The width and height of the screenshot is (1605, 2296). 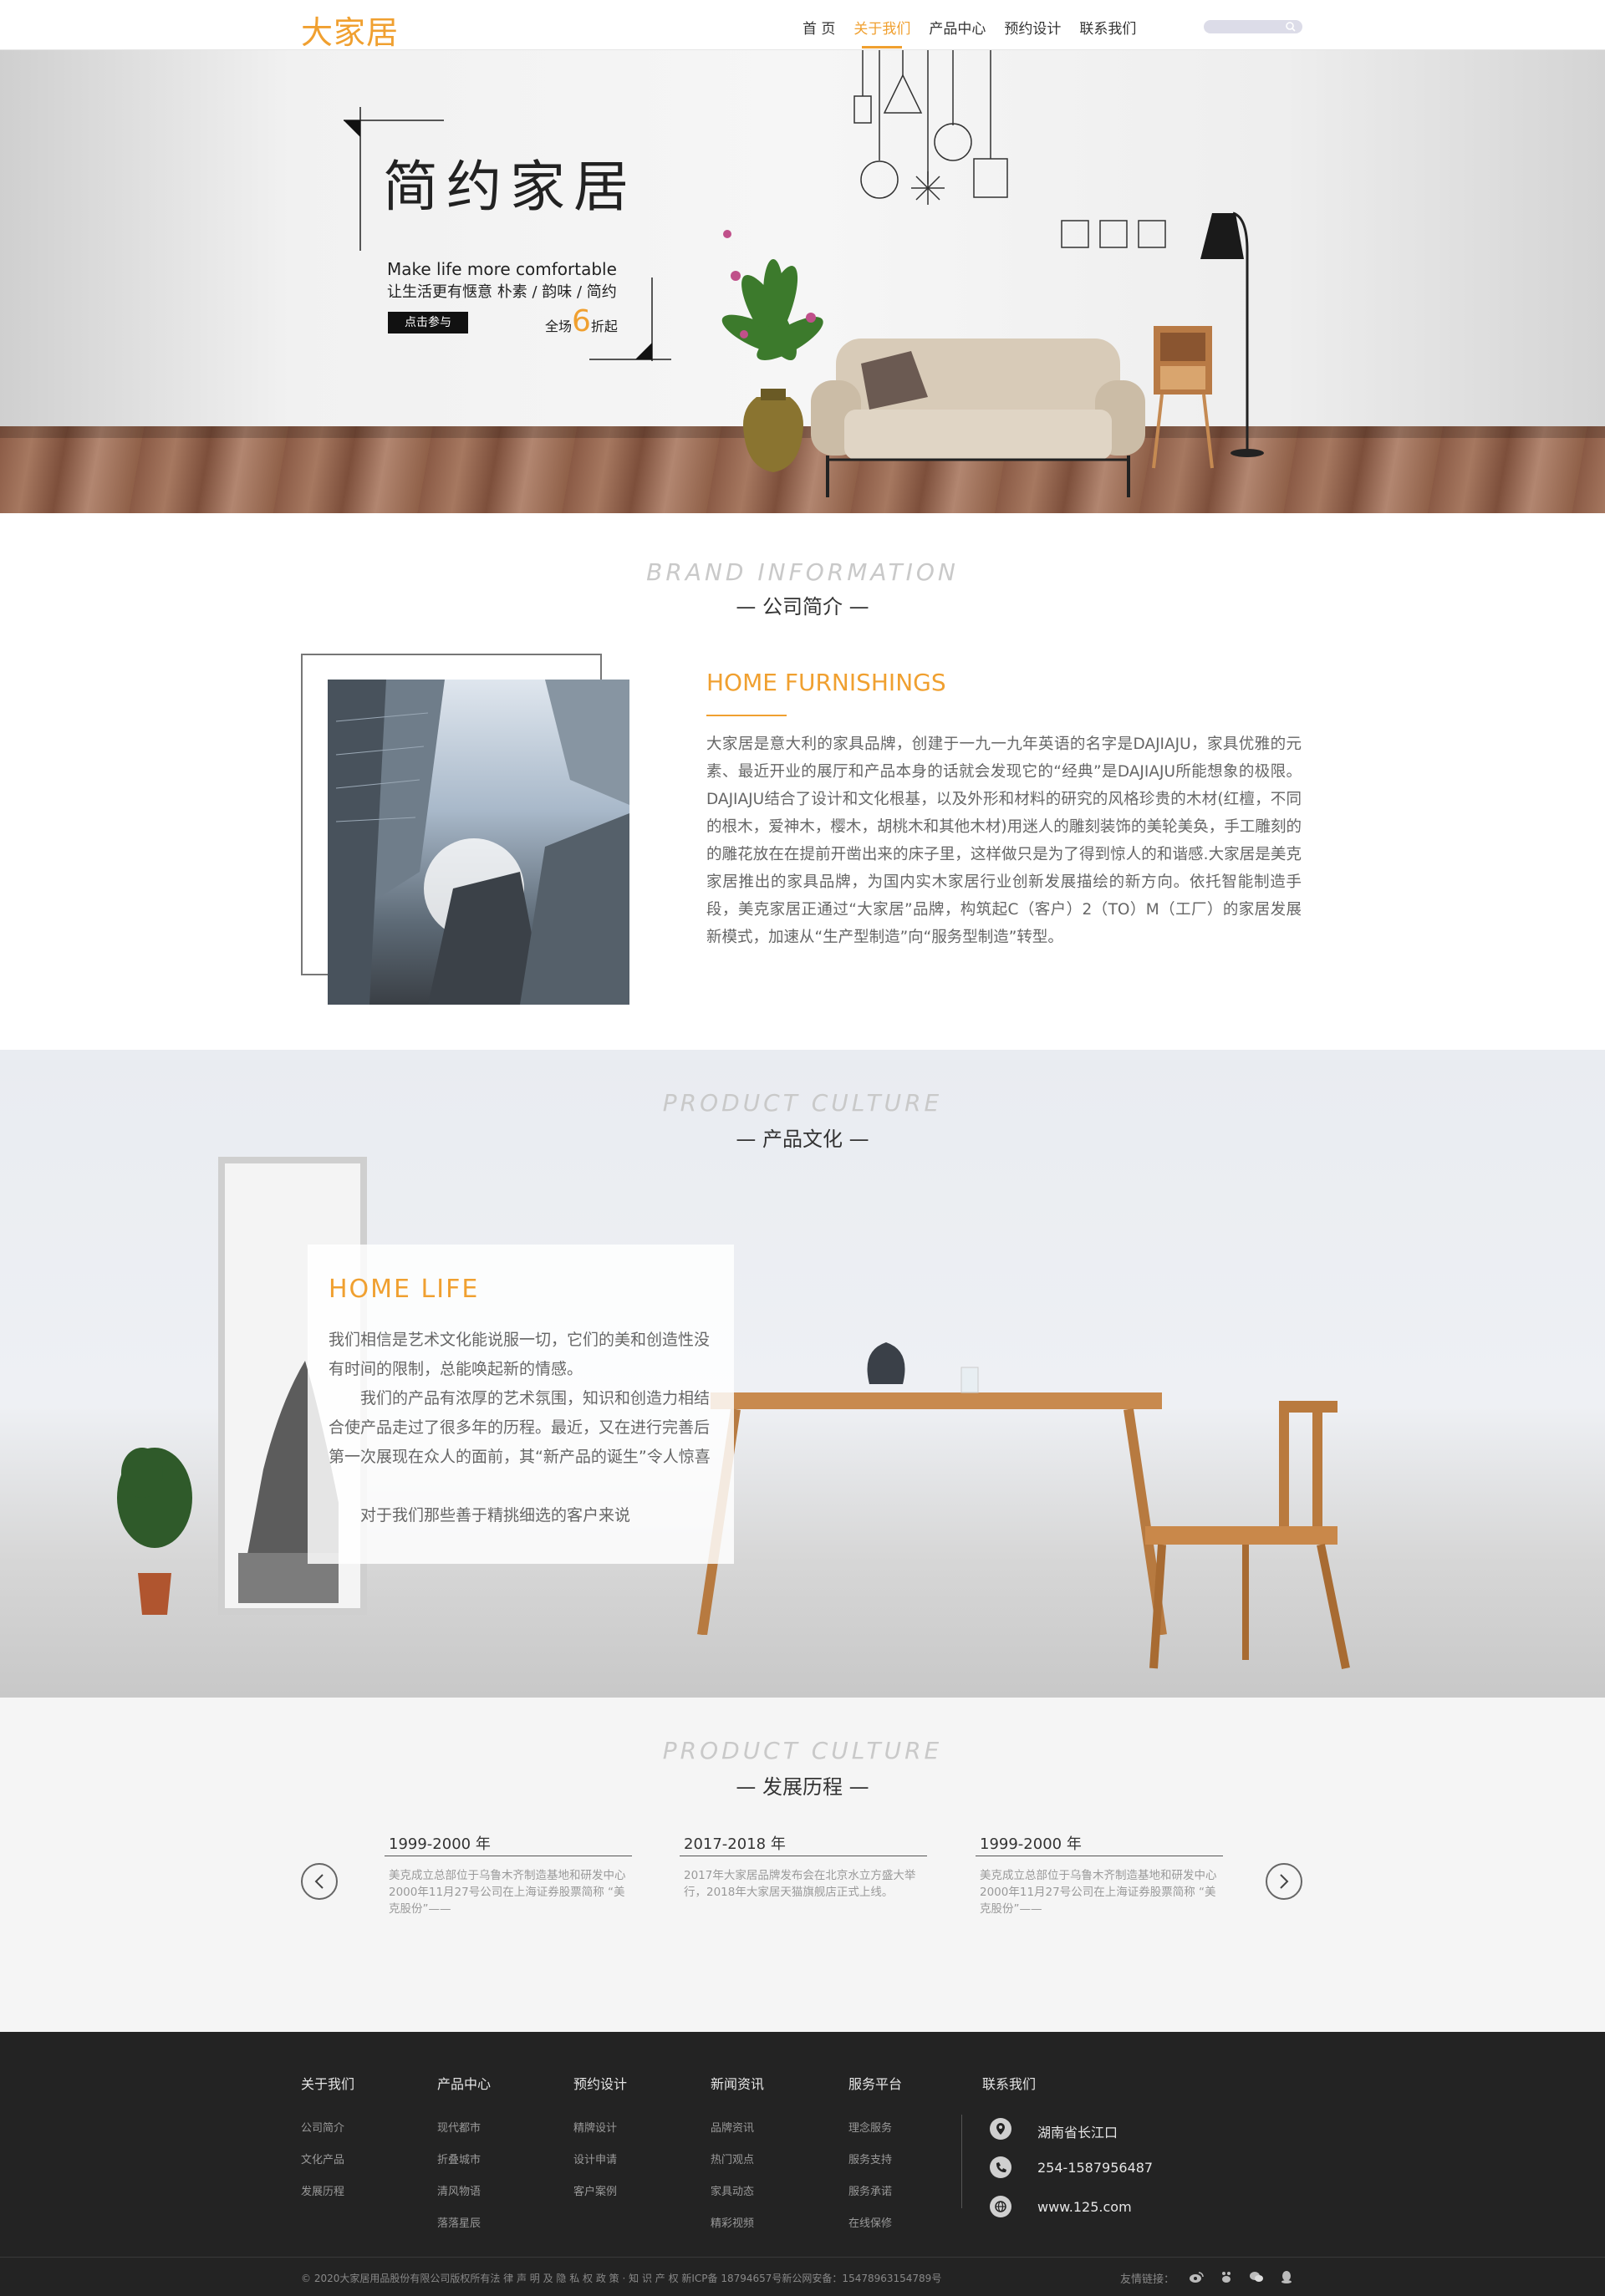 What do you see at coordinates (459, 2190) in the screenshot?
I see `footer-link: 清风物语` at bounding box center [459, 2190].